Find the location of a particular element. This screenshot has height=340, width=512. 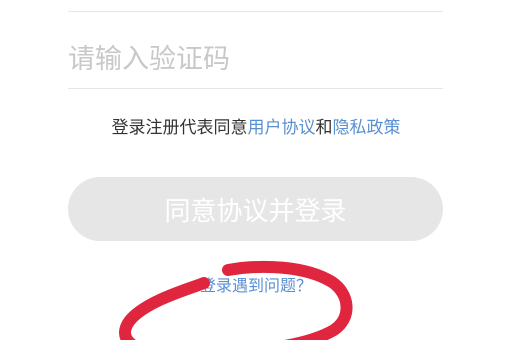

agreement-conjunction: 和 is located at coordinates (324, 128).